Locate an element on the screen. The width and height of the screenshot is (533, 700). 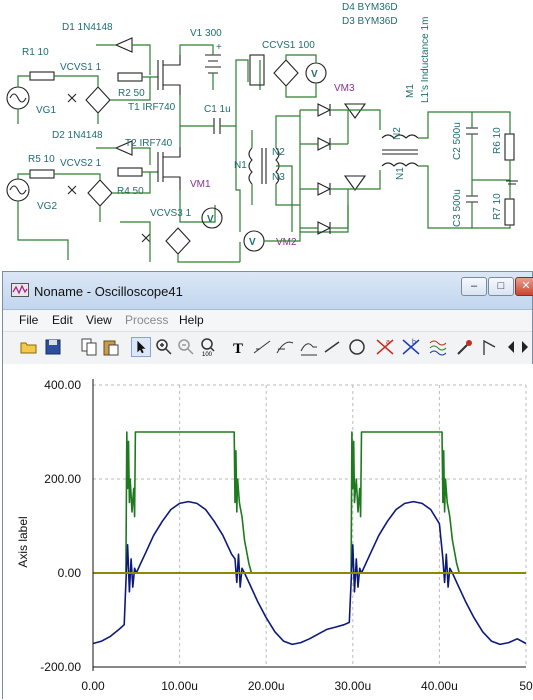
vcvs1-sense is located at coordinates (72, 98).